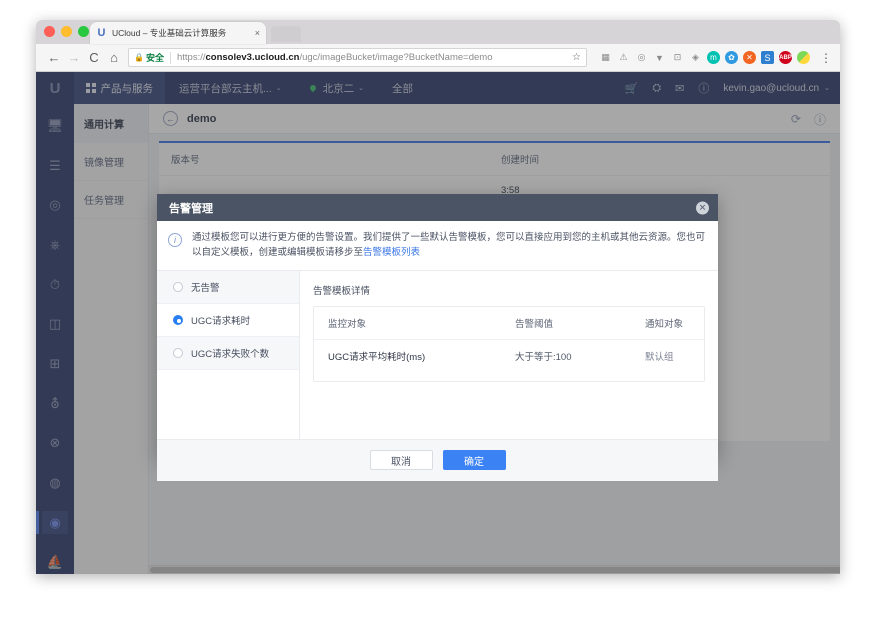 The width and height of the screenshot is (875, 626). What do you see at coordinates (437, 459) in the screenshot?
I see `dialog-footer: 取消 确定` at bounding box center [437, 459].